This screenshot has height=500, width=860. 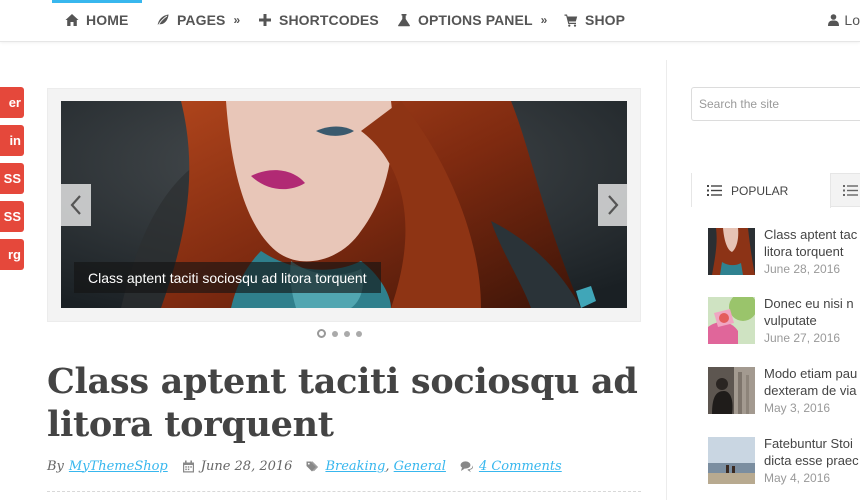 I want to click on post-author: By MyThemeShop, so click(x=107, y=466).